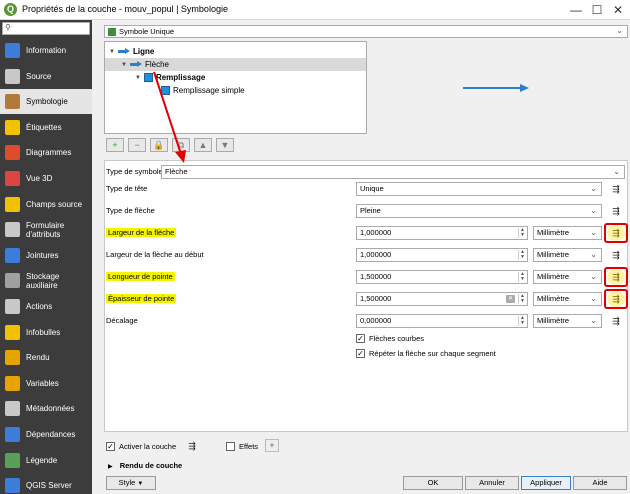 The height and width of the screenshot is (494, 630). Describe the element at coordinates (137, 145) in the screenshot. I see `remove-layer-button: −` at that location.